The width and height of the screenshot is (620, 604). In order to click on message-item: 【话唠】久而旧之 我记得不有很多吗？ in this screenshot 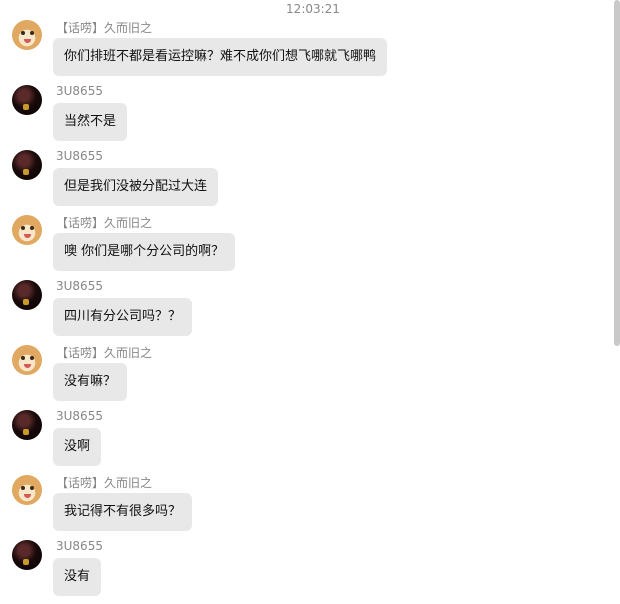, I will do `click(305, 507)`.